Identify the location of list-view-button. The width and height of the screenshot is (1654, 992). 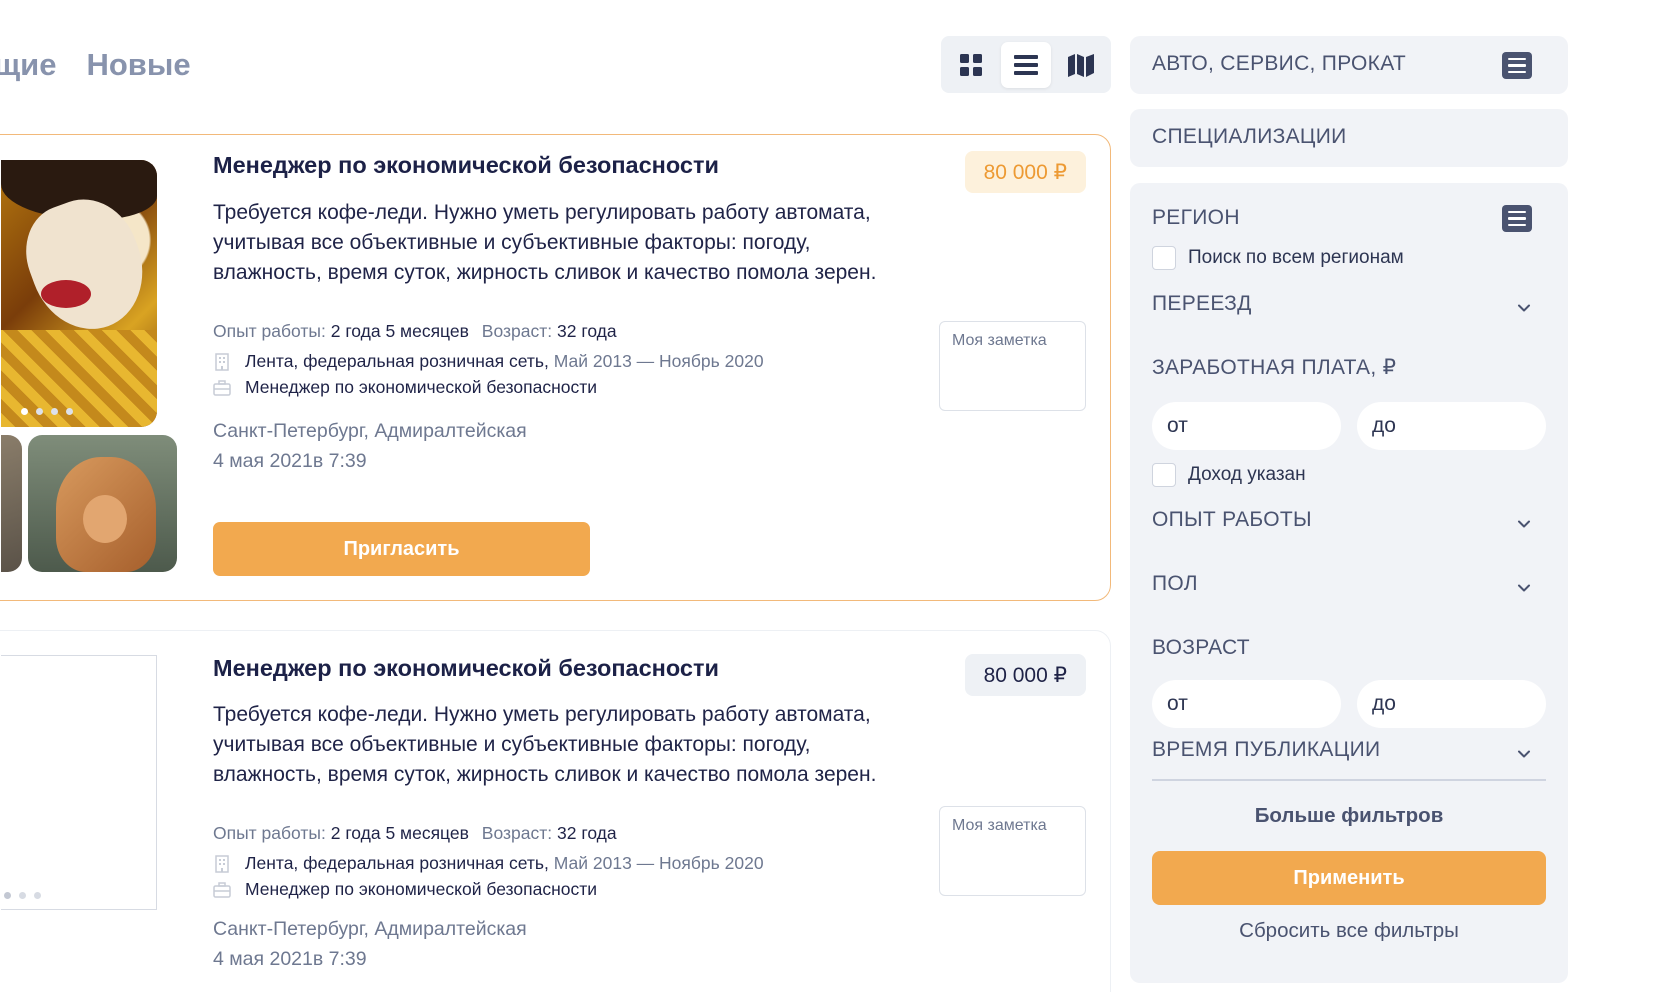
(1026, 64).